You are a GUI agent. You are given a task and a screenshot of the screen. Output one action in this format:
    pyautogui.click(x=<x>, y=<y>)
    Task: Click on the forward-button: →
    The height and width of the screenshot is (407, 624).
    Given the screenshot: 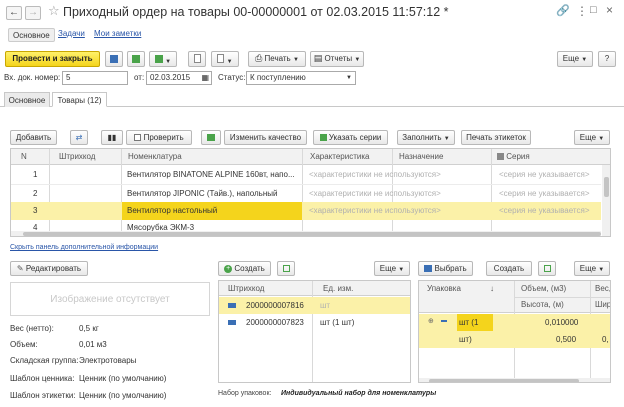 What is the action you would take?
    pyautogui.click(x=33, y=13)
    